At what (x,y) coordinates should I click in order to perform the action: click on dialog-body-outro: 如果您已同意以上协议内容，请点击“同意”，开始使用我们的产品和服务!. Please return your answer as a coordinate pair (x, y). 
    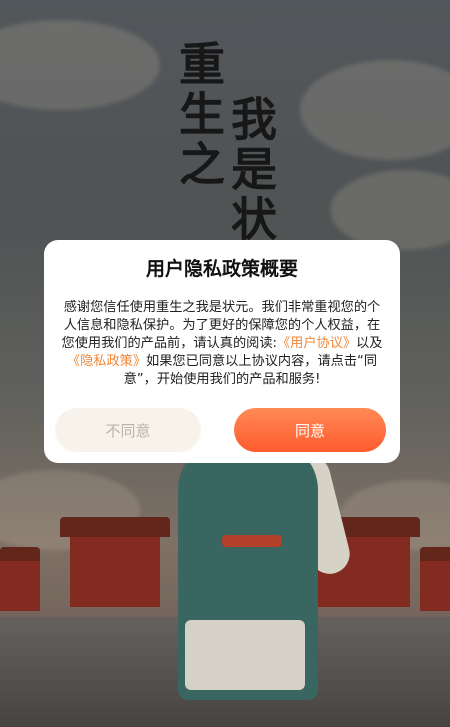
    Looking at the image, I should click on (250, 370).